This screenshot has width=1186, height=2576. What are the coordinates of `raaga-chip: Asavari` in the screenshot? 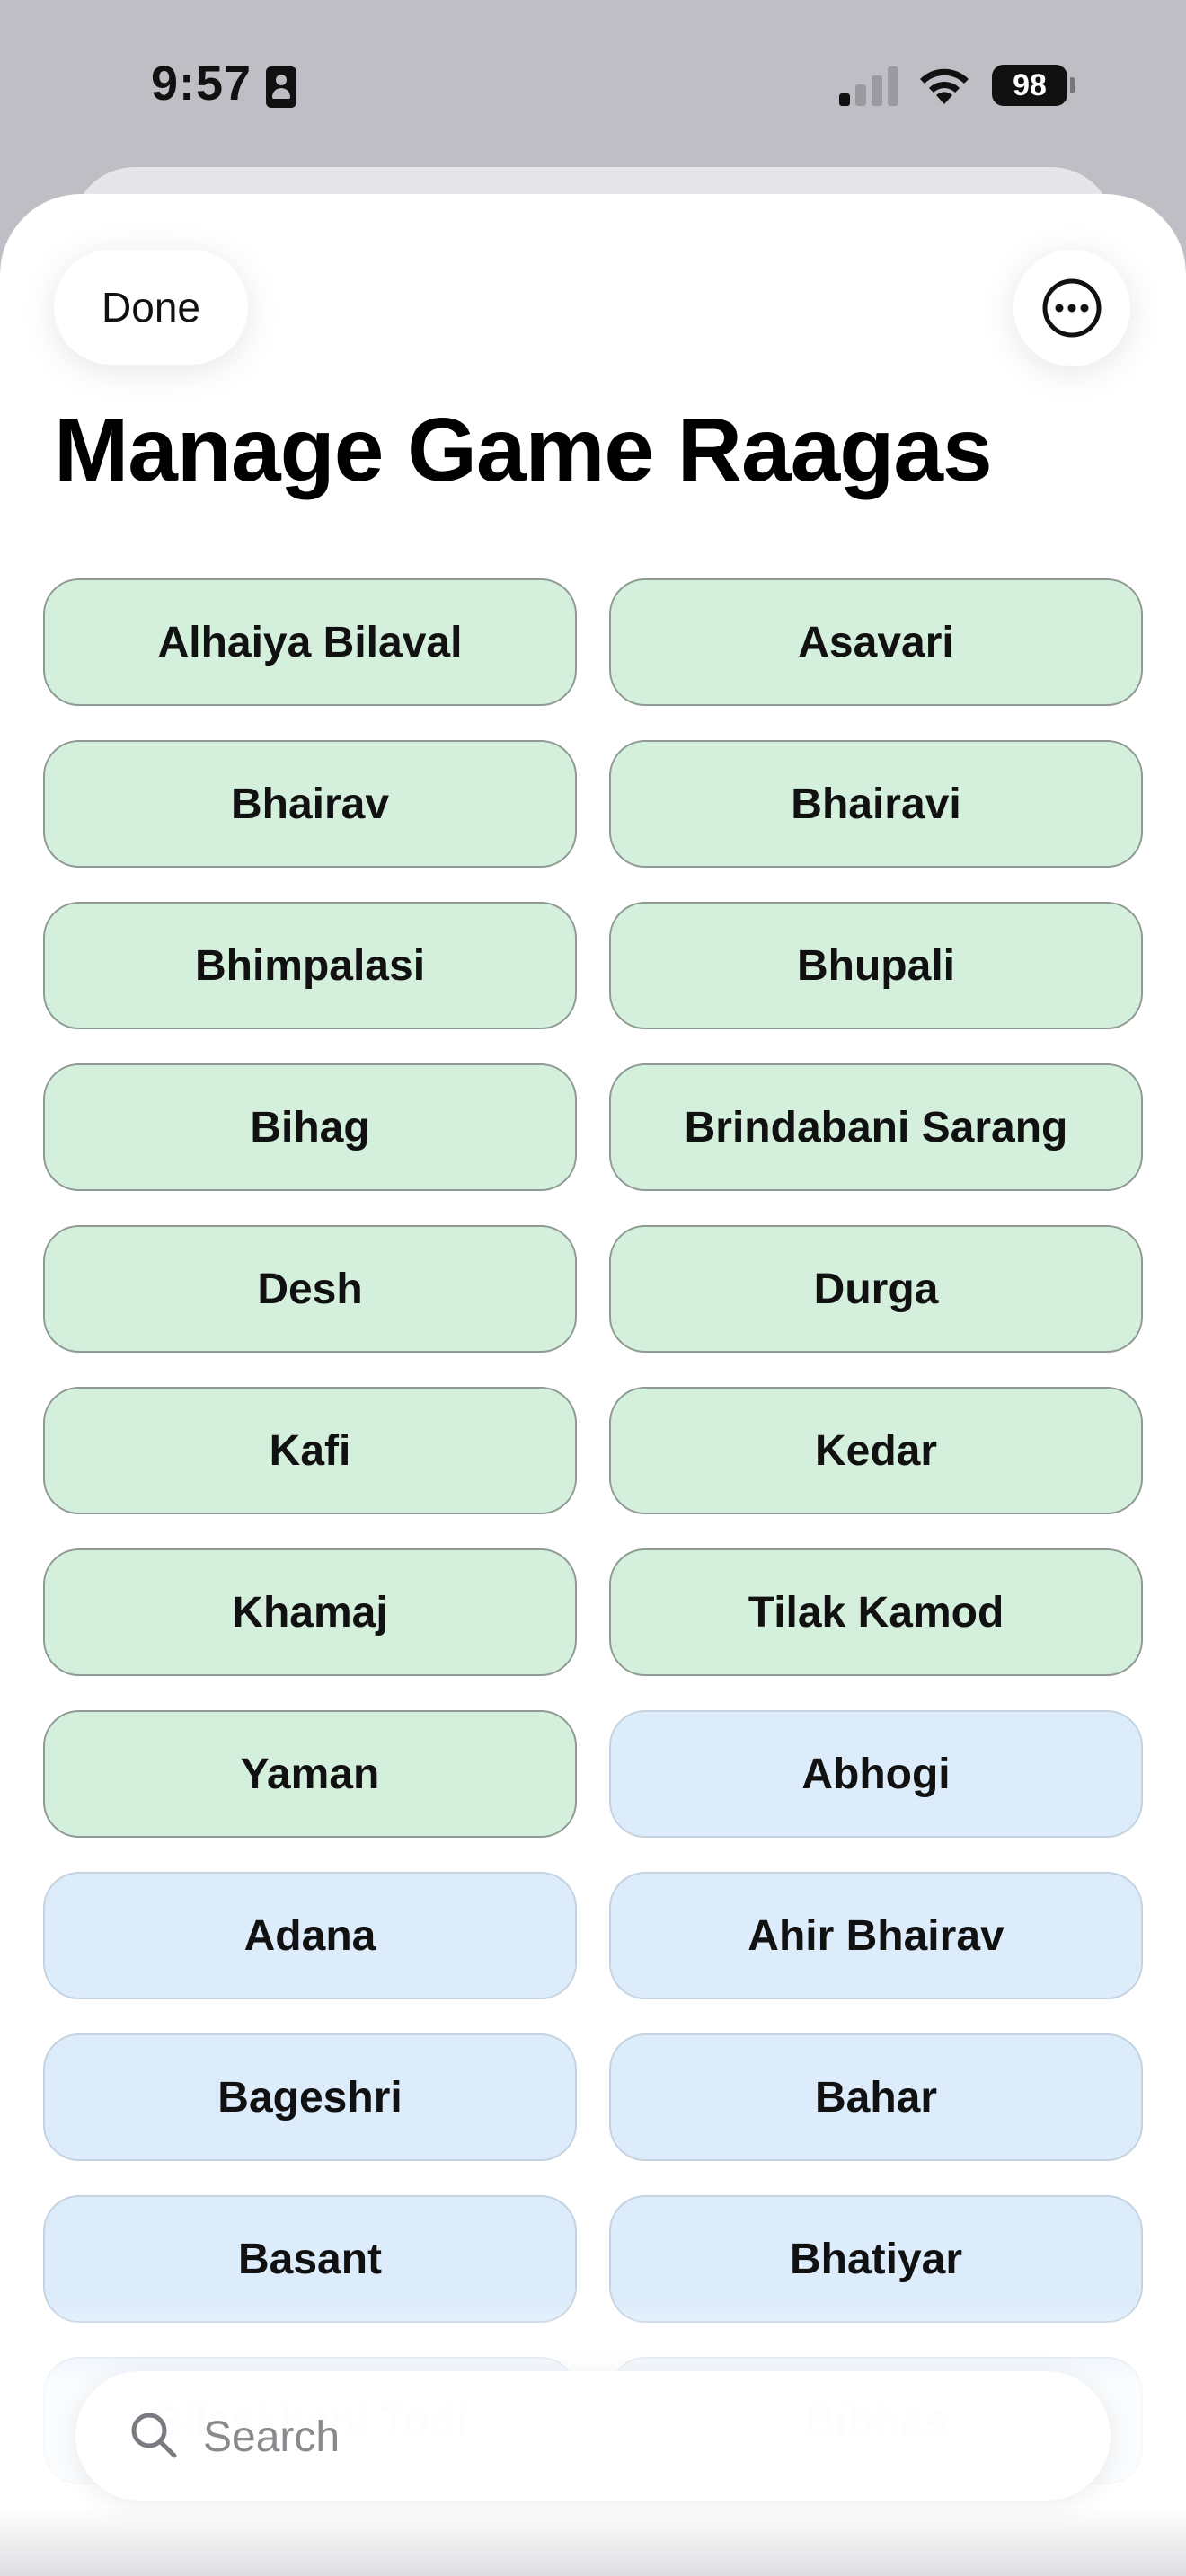 It's located at (876, 642).